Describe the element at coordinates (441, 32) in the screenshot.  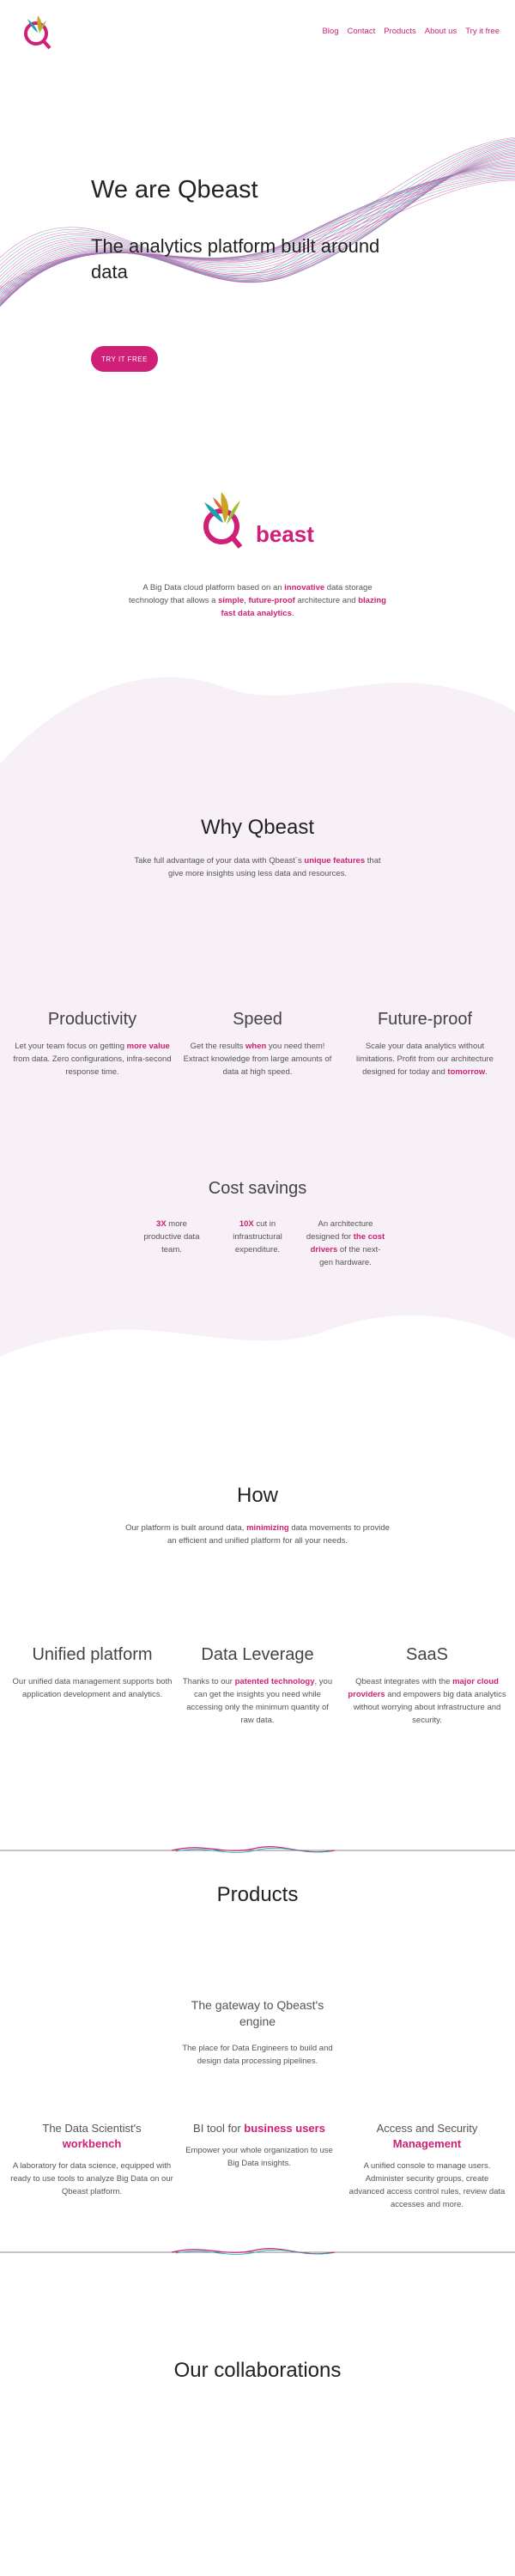
I see `nav-about-us: About us` at that location.